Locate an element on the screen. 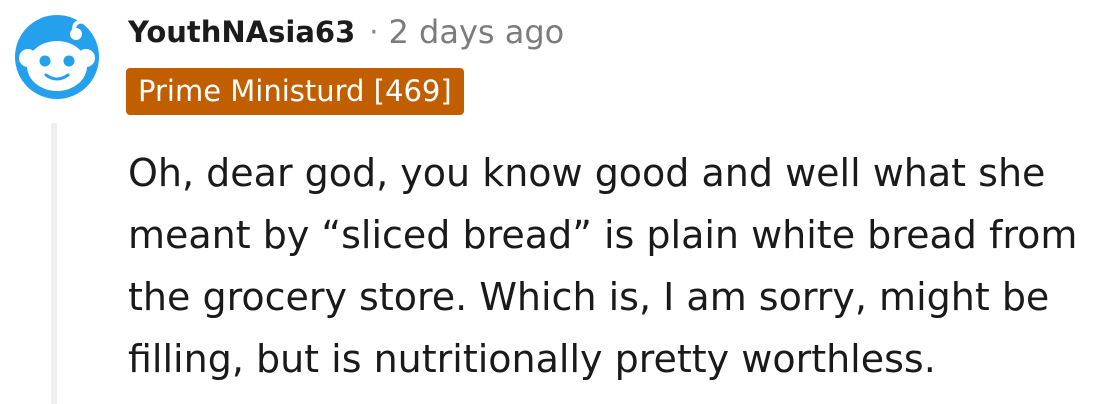 This screenshot has width=1115, height=404. user-avatar-icon is located at coordinates (57, 57).